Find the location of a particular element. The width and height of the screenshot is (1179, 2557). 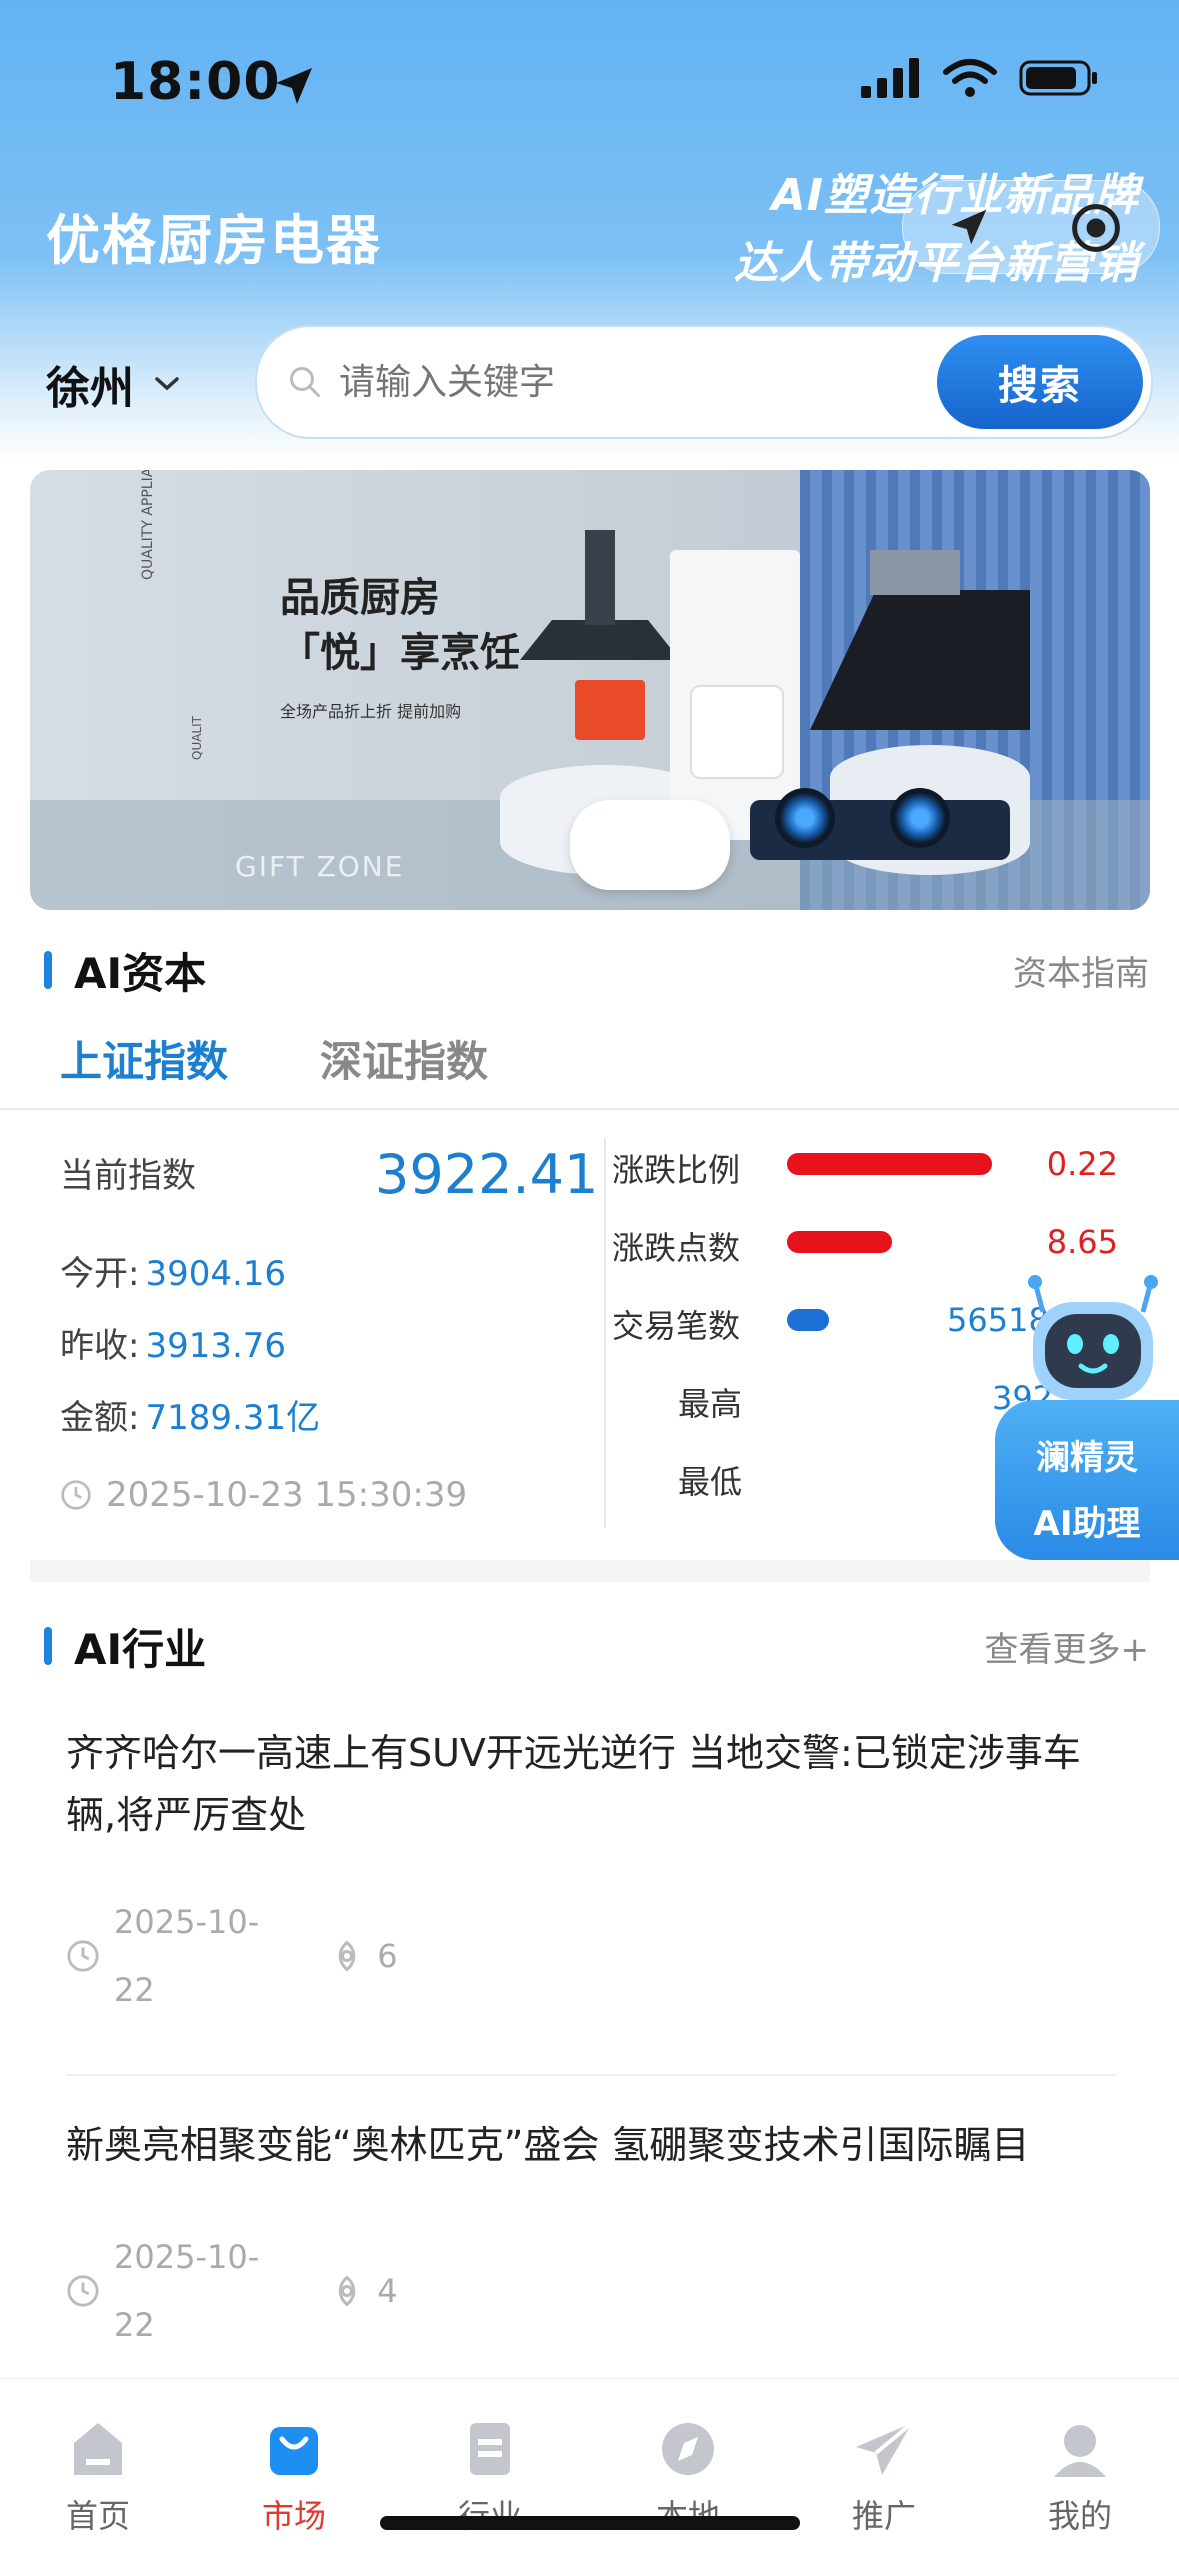

tab-shanghai-index: 上证指数 is located at coordinates (144, 1058).